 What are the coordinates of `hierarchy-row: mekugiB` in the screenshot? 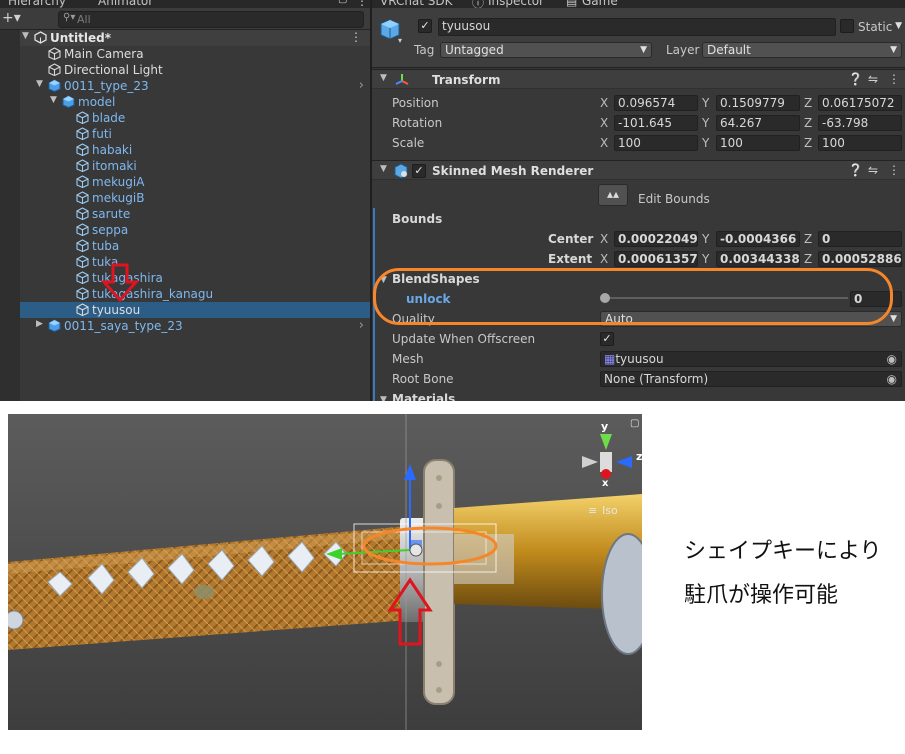 It's located at (195, 198).